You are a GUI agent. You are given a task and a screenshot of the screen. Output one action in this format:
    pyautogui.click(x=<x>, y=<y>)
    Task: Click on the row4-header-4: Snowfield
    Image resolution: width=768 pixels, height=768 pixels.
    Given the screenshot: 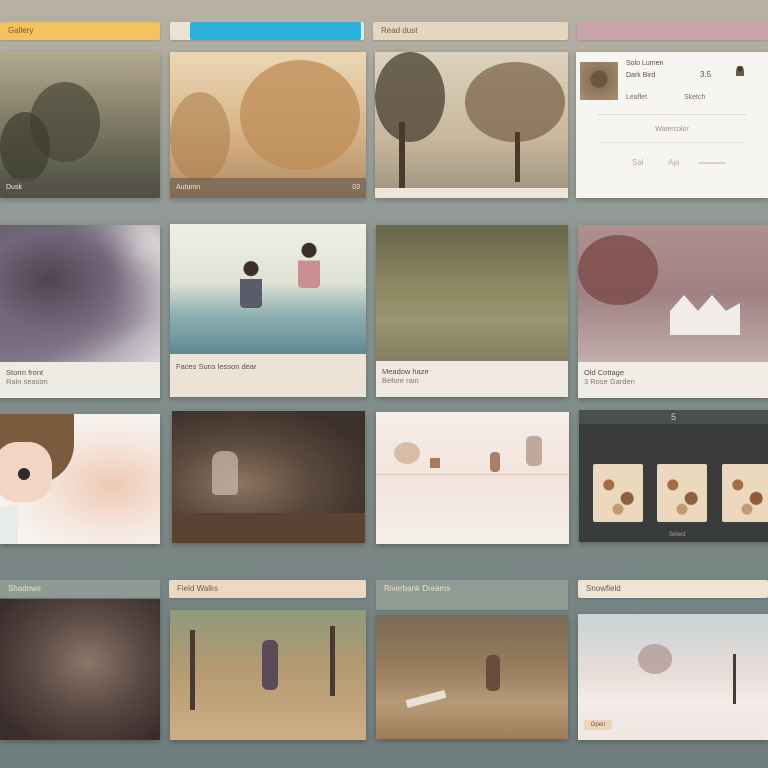 What is the action you would take?
    pyautogui.click(x=673, y=589)
    